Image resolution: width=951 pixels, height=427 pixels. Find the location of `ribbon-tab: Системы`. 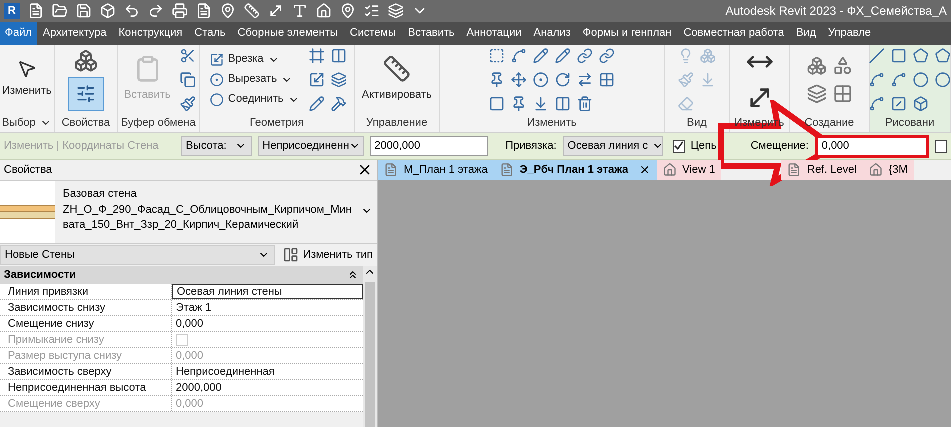

ribbon-tab: Системы is located at coordinates (373, 33).